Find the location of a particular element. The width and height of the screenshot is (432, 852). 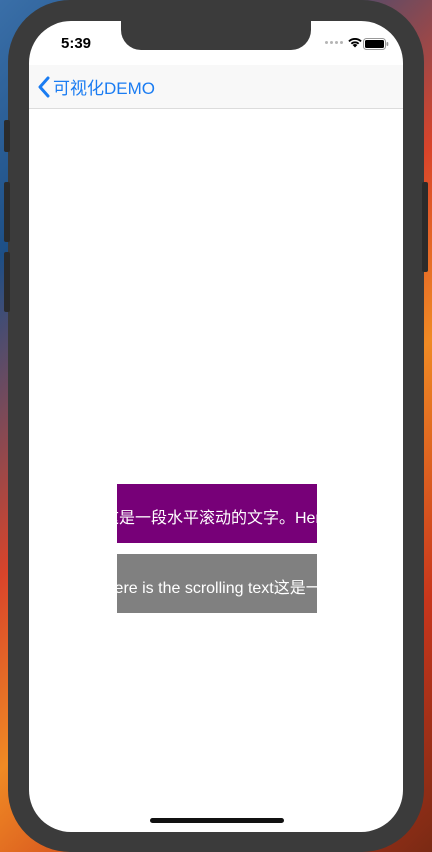

marquee-purple: 这是一段水平滚动的文字。Here is the scrolling text is located at coordinates (217, 513).